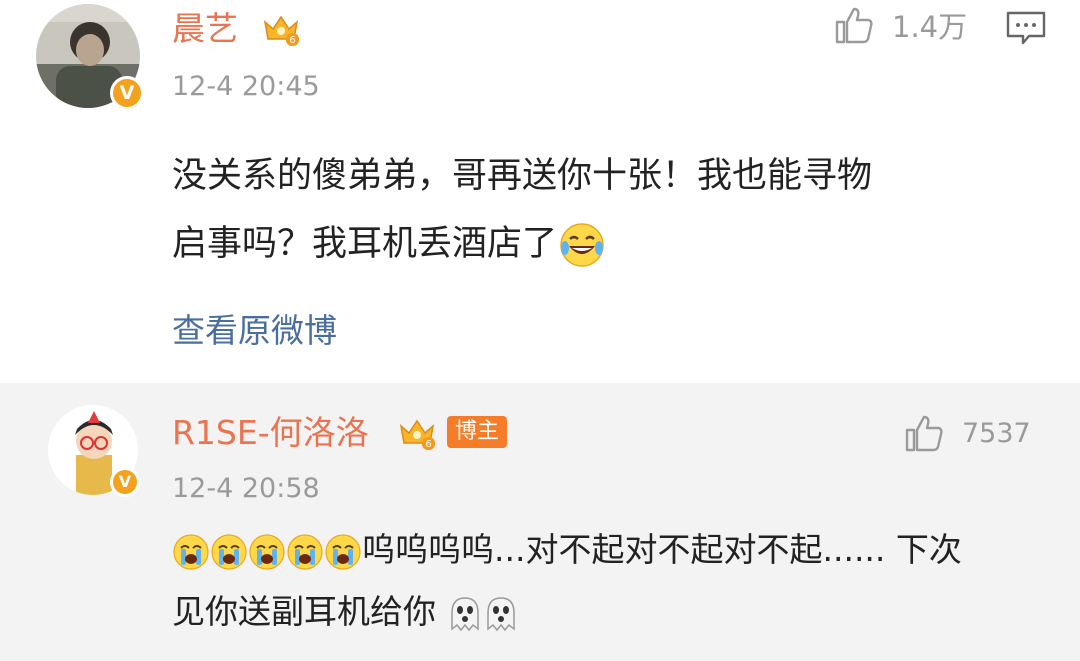 The width and height of the screenshot is (1080, 661). I want to click on host-badge: 博主, so click(477, 432).